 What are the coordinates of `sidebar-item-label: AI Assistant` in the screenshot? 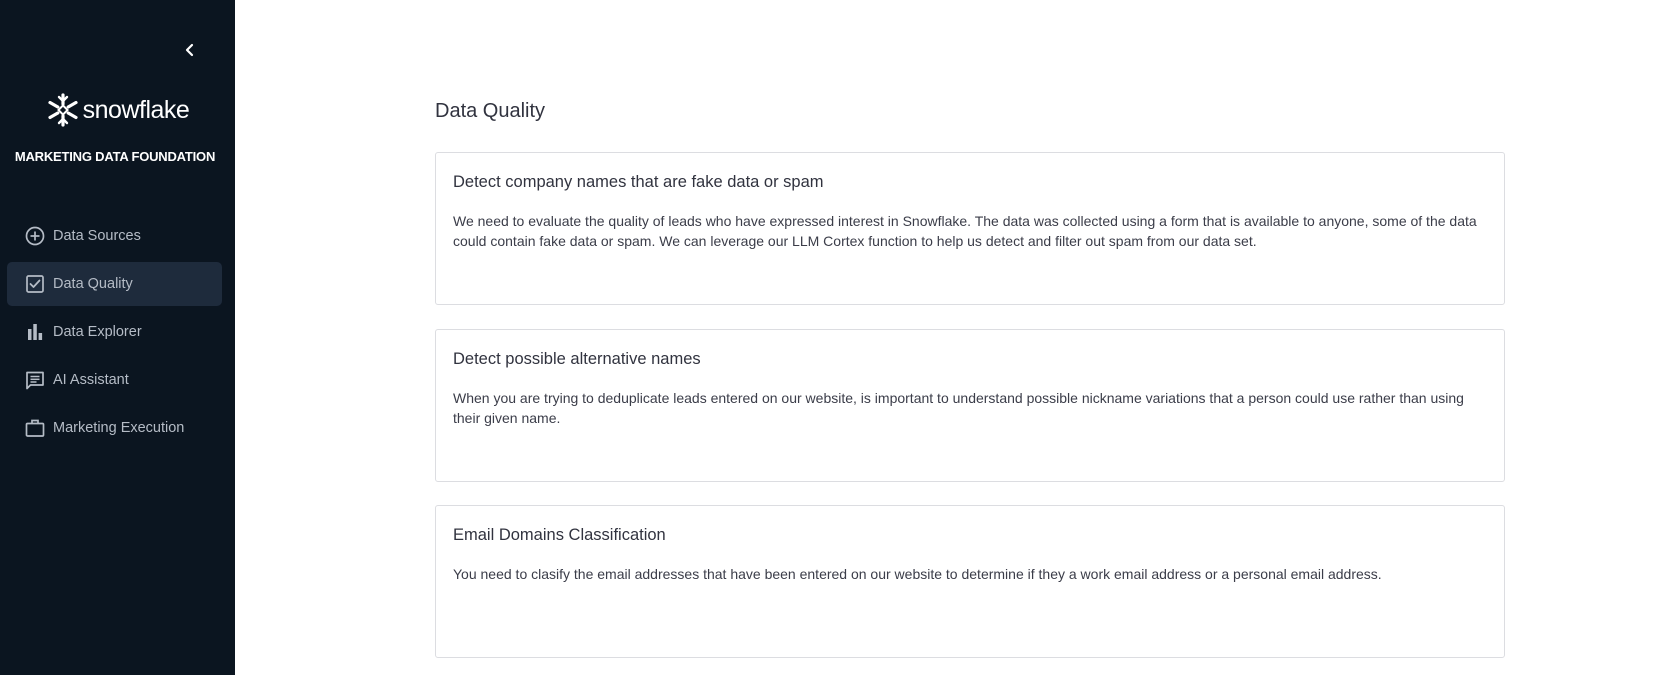 It's located at (91, 380).